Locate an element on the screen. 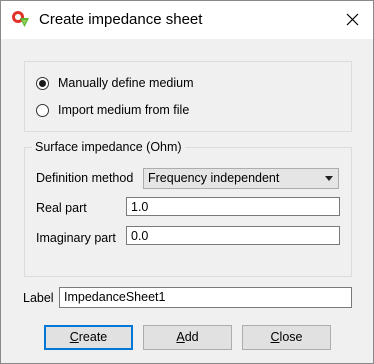 The image size is (374, 364). radio-label: Manually define medium is located at coordinates (126, 83).